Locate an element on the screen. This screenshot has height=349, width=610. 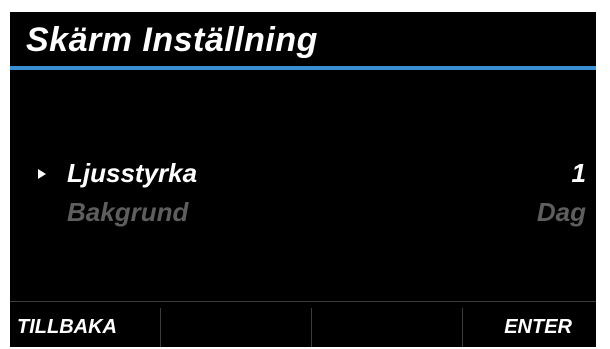
menu-item-bakgrund: Bakgrund Dag is located at coordinates (303, 214).